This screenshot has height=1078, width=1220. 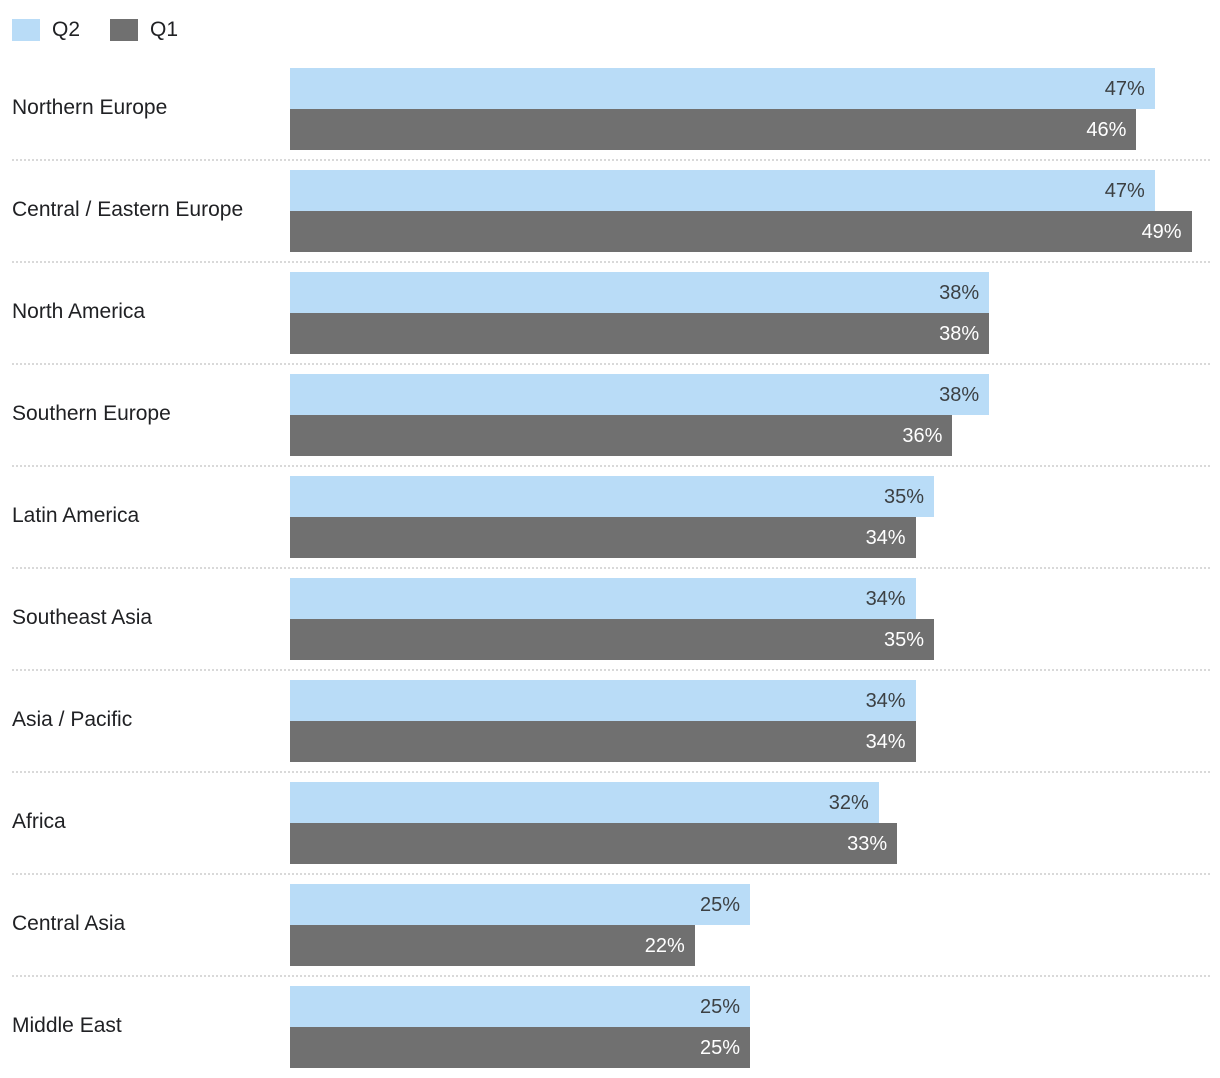 I want to click on chart-row: Southern Europe 38% 36%, so click(x=610, y=414).